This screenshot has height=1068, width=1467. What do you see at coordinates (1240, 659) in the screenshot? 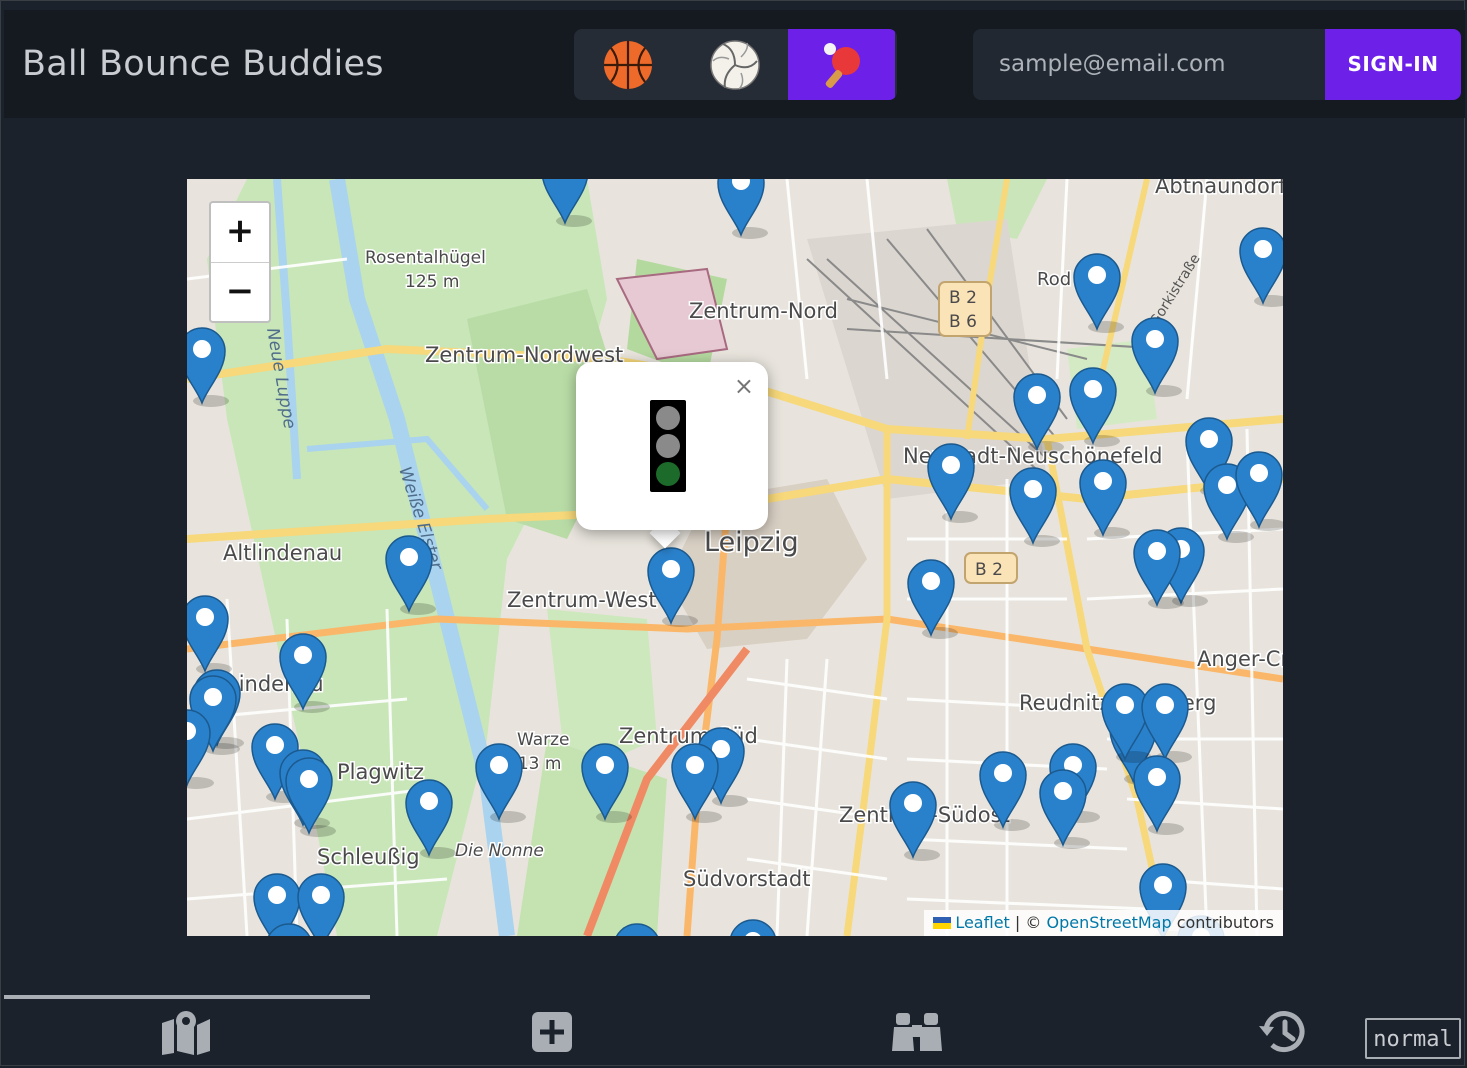
I see `map-label-anger: Anger-Cr` at bounding box center [1240, 659].